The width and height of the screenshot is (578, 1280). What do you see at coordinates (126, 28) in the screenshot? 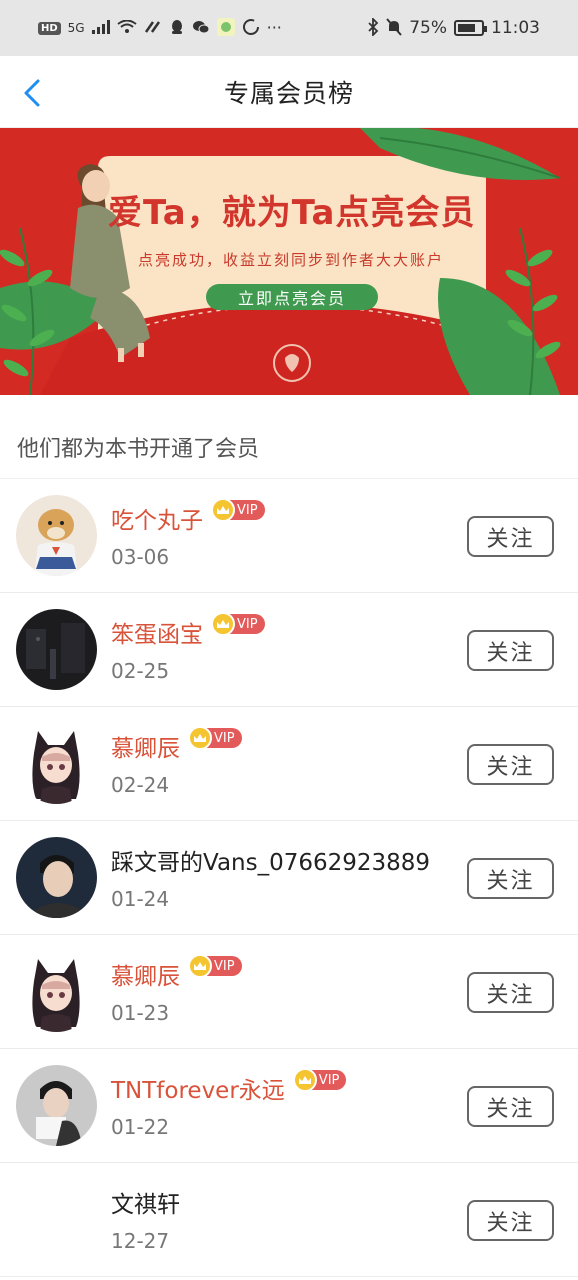
I see `wifi-icon` at bounding box center [126, 28].